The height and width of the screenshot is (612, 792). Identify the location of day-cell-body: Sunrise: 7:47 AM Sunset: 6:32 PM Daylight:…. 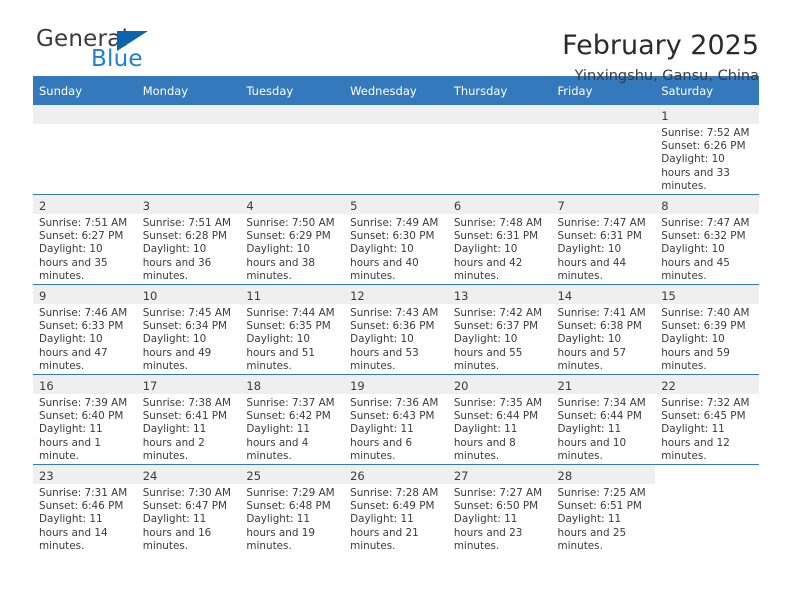
(707, 248).